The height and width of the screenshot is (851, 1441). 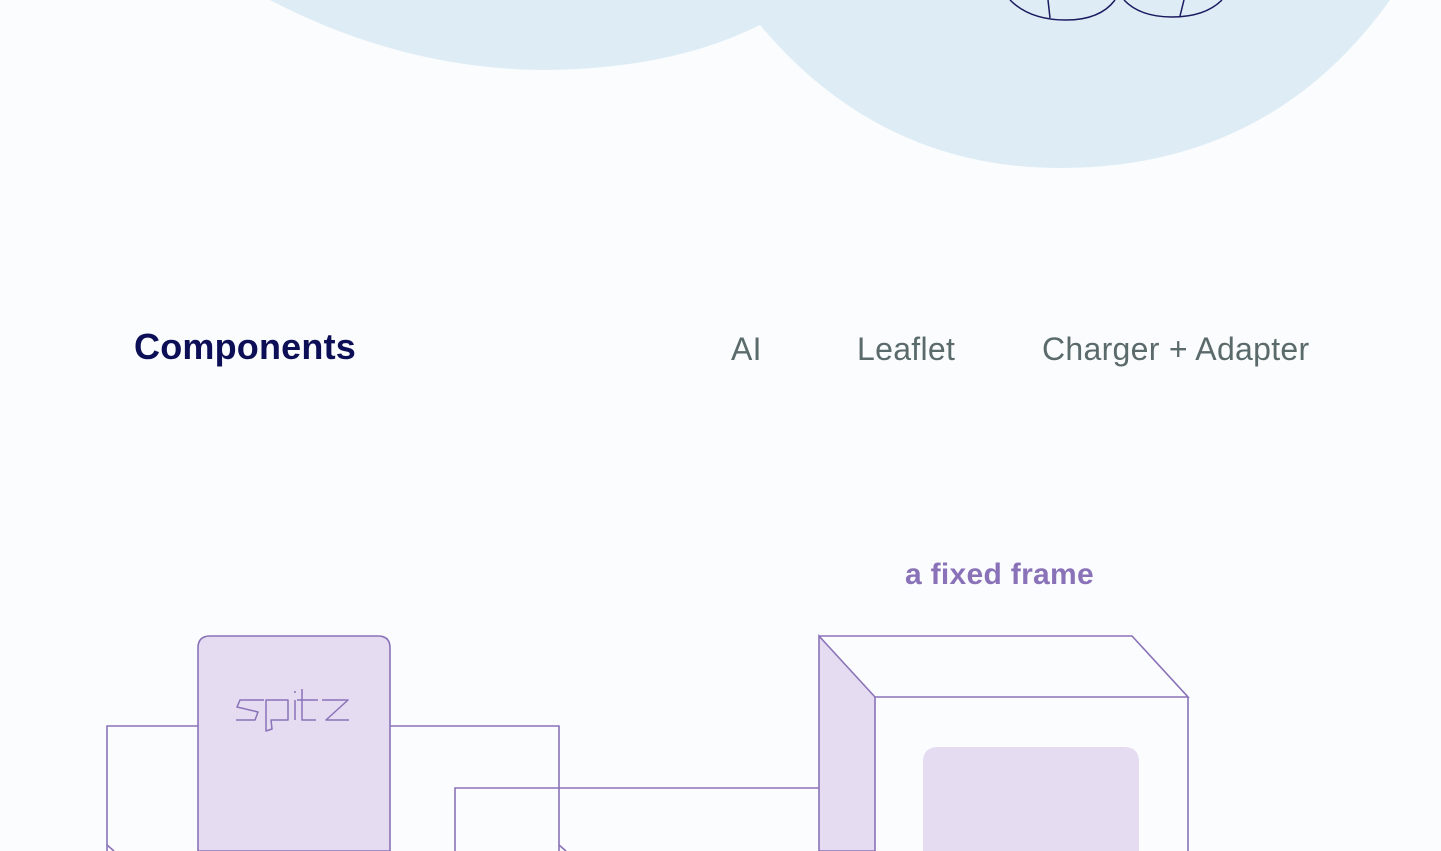 What do you see at coordinates (720, 350) in the screenshot?
I see `components-nav: Components AI Leaflet Charger + Adapter` at bounding box center [720, 350].